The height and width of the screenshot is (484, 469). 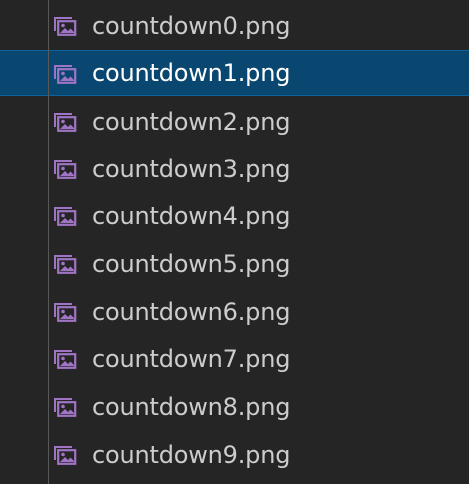 I want to click on file-item-countdown3: countdown3.png, so click(x=234, y=169).